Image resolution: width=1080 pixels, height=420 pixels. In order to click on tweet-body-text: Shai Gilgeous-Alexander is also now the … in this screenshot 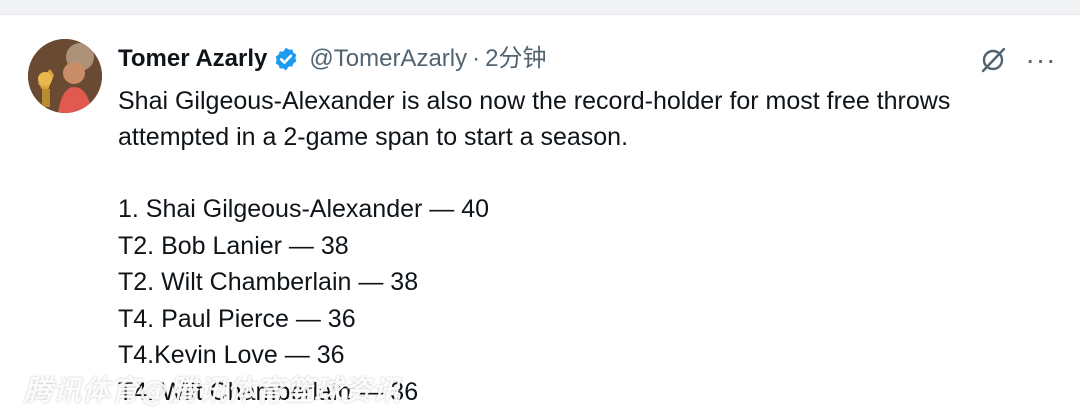, I will do `click(534, 119)`.